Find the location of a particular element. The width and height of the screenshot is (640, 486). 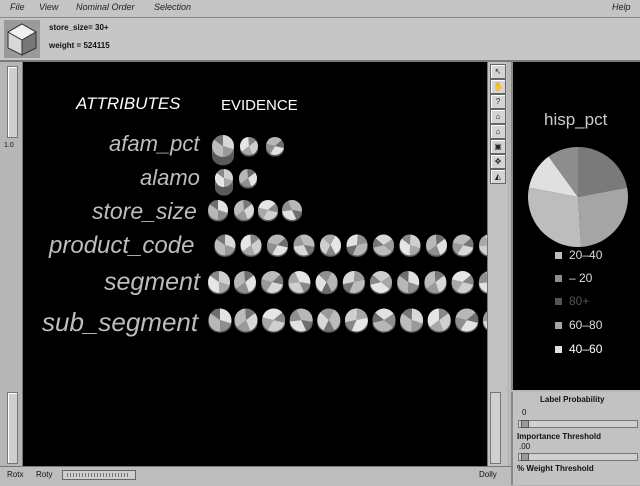

menu-view: View is located at coordinates (48, 7).